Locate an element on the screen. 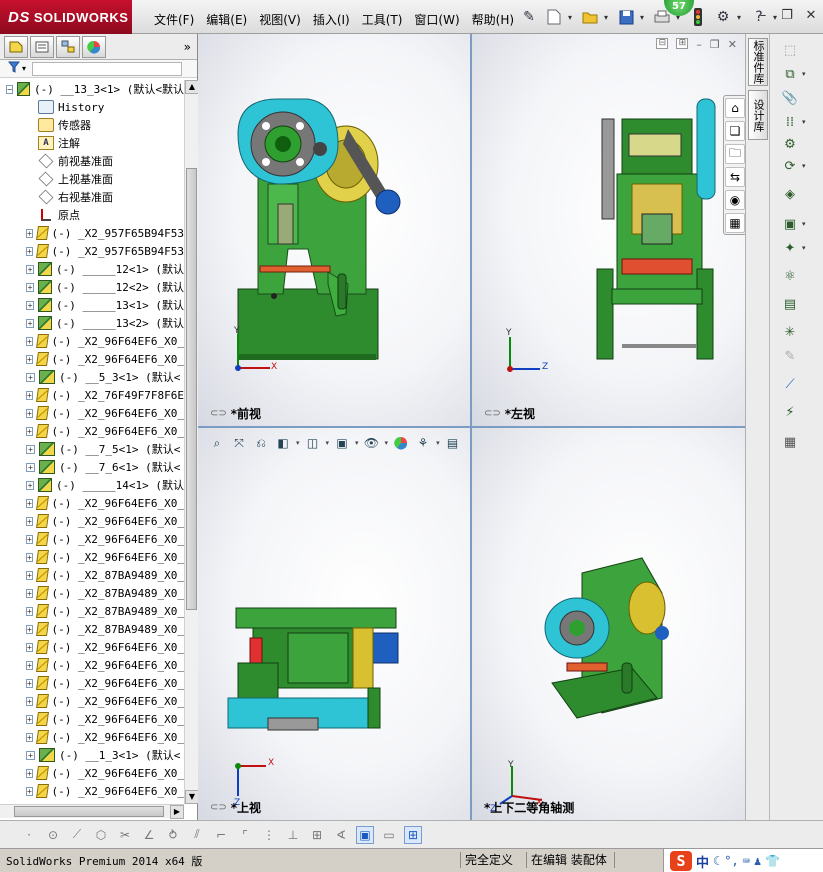 The image size is (823, 872). apply-scene-icon: ⚘ is located at coordinates (423, 443).